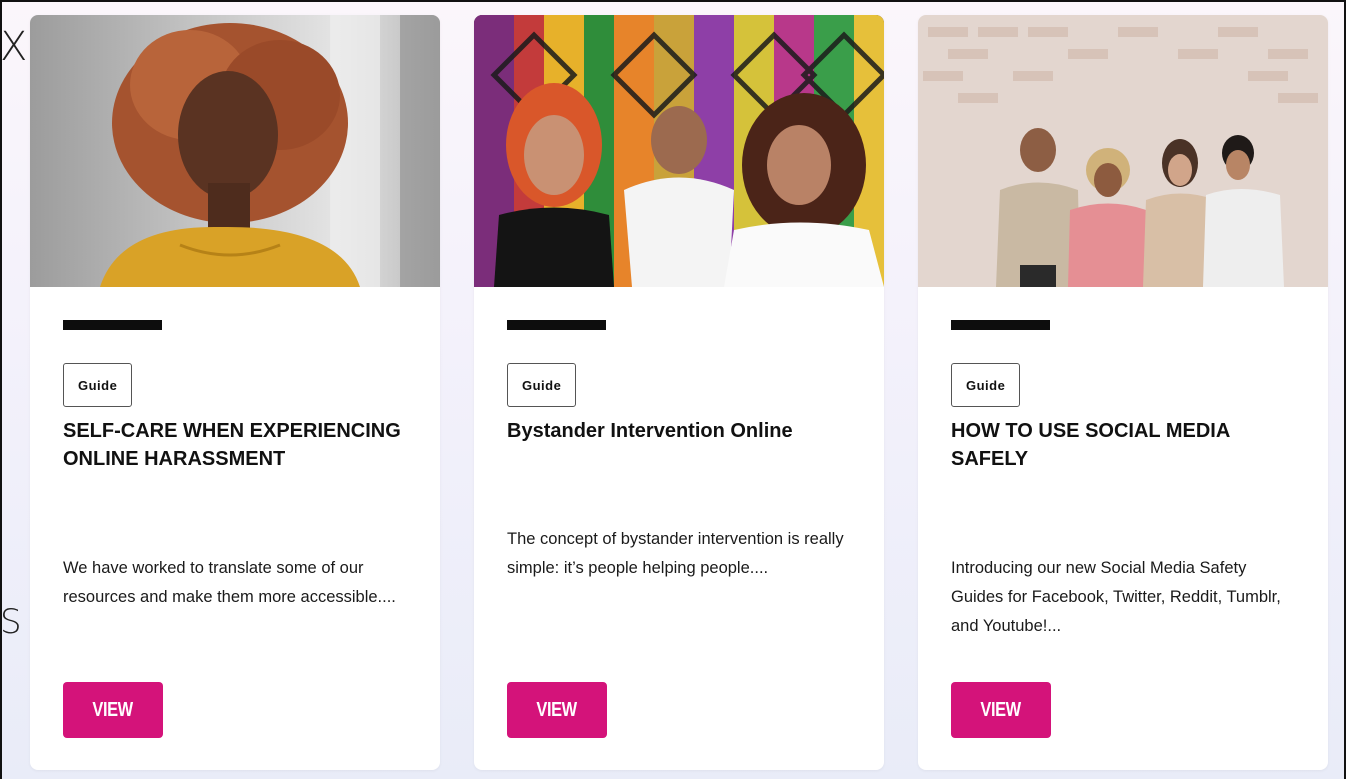 The width and height of the screenshot is (1346, 779). What do you see at coordinates (11, 622) in the screenshot?
I see `cut-off-heading-glyph: S` at bounding box center [11, 622].